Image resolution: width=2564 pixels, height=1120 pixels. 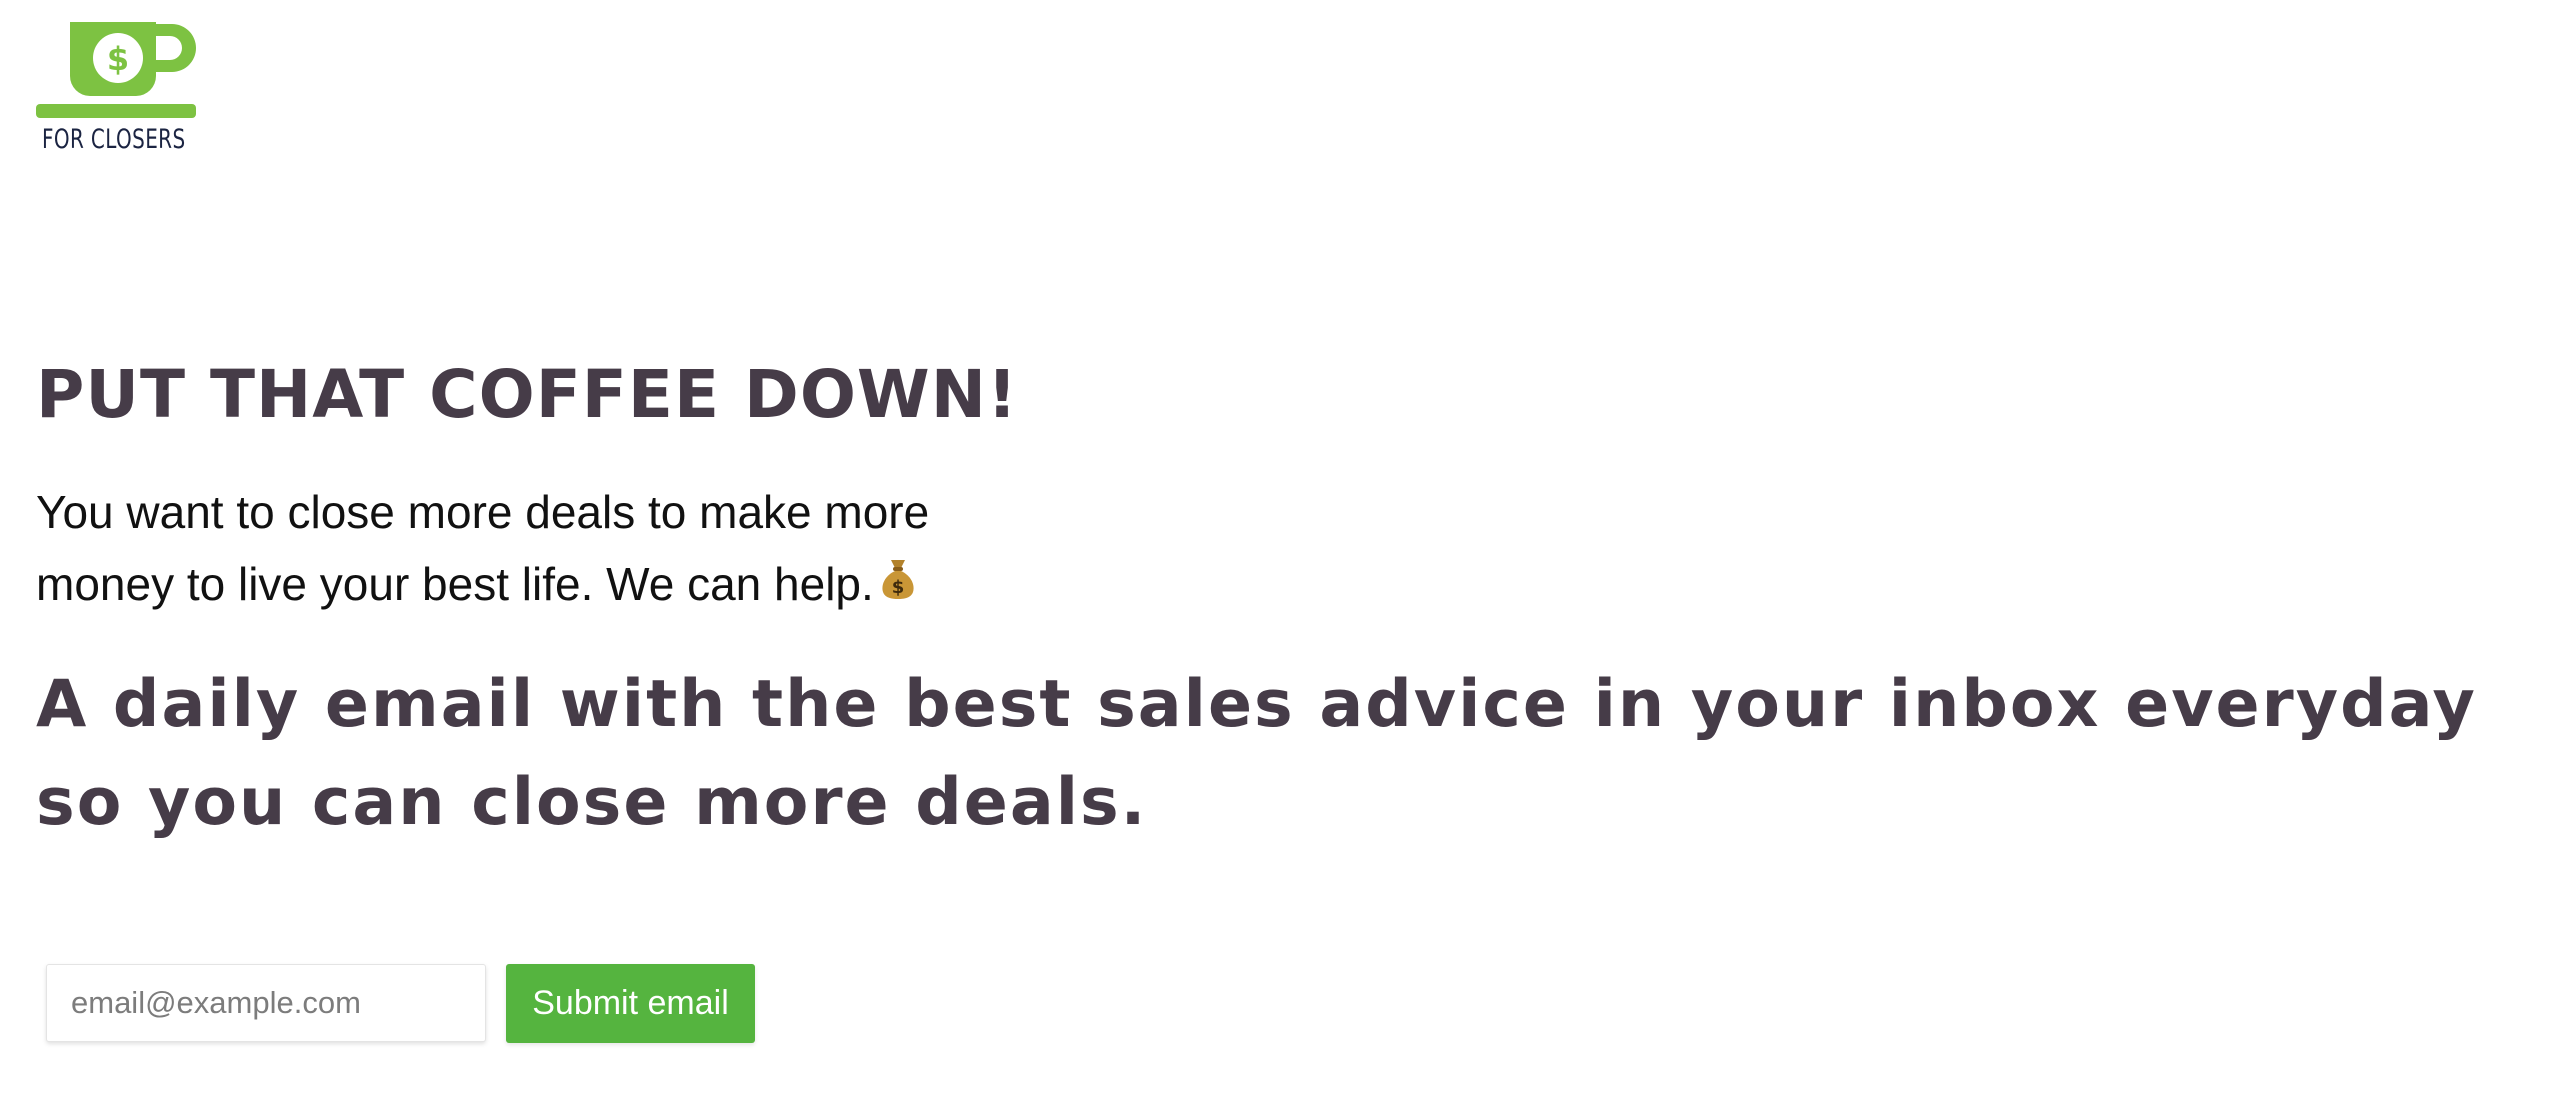 I want to click on submit-email-button: Submit email, so click(x=630, y=1003).